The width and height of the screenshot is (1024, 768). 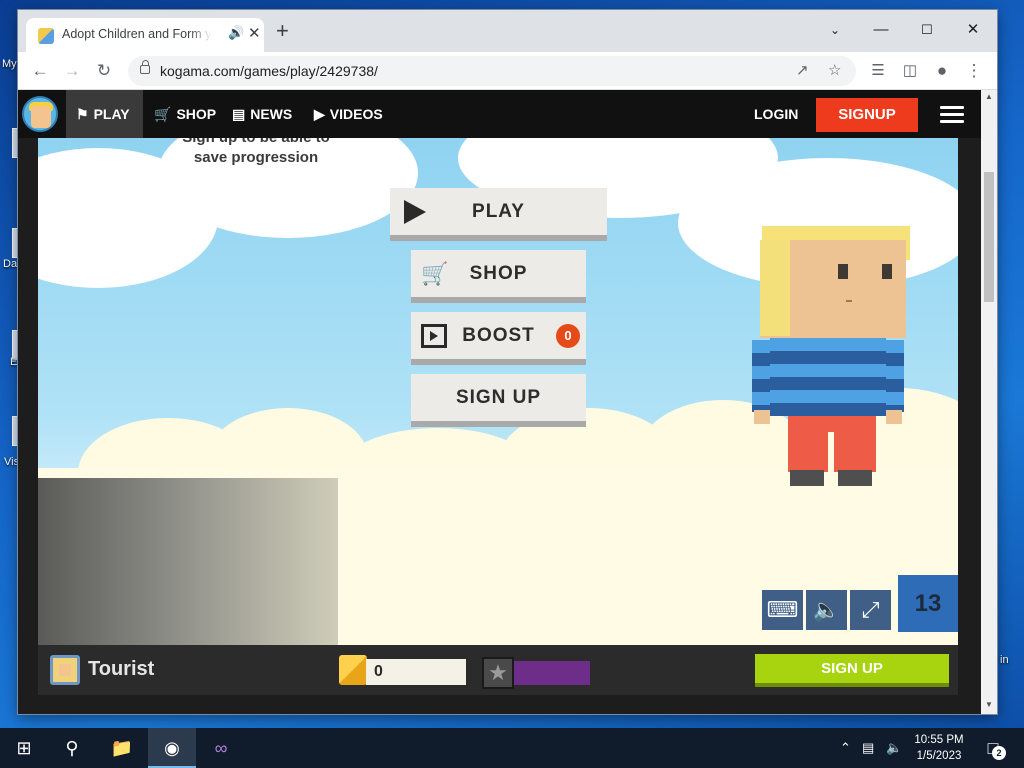 I want to click on new-tab-button: +, so click(x=282, y=31).